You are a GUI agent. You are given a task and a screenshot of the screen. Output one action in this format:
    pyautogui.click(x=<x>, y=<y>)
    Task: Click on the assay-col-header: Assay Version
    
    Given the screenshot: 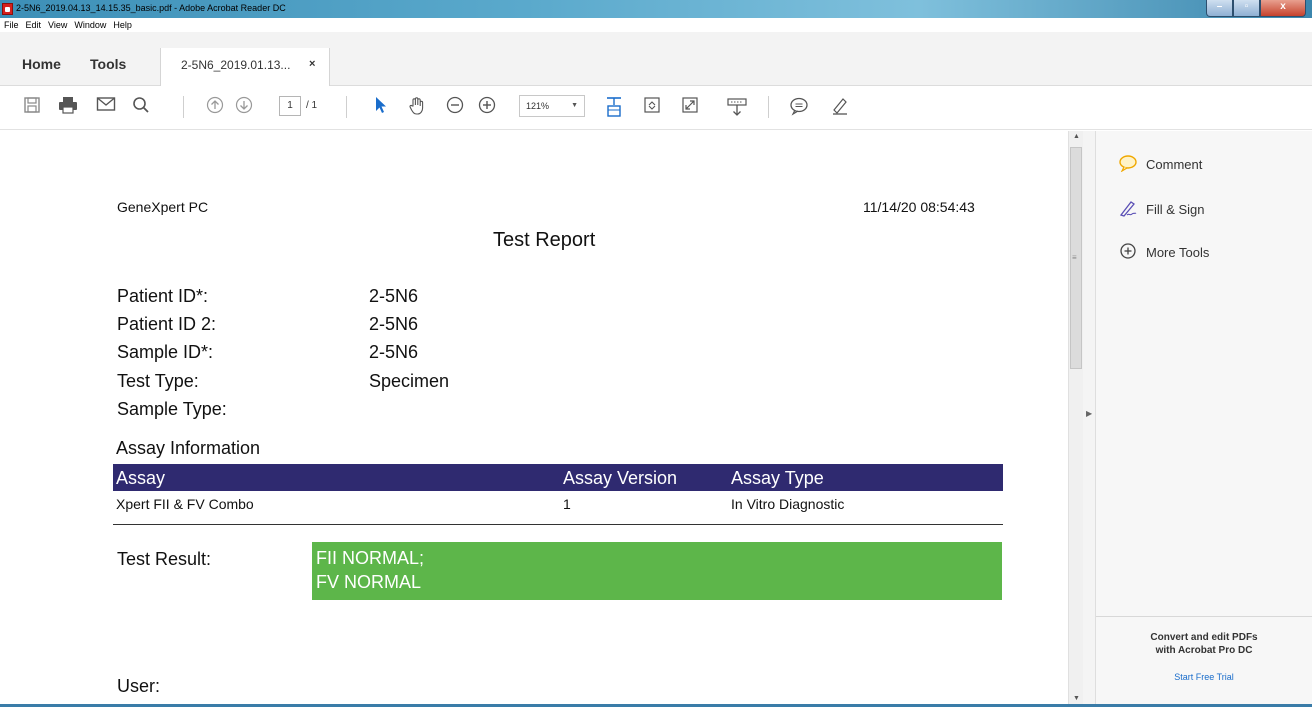 What is the action you would take?
    pyautogui.click(x=620, y=478)
    